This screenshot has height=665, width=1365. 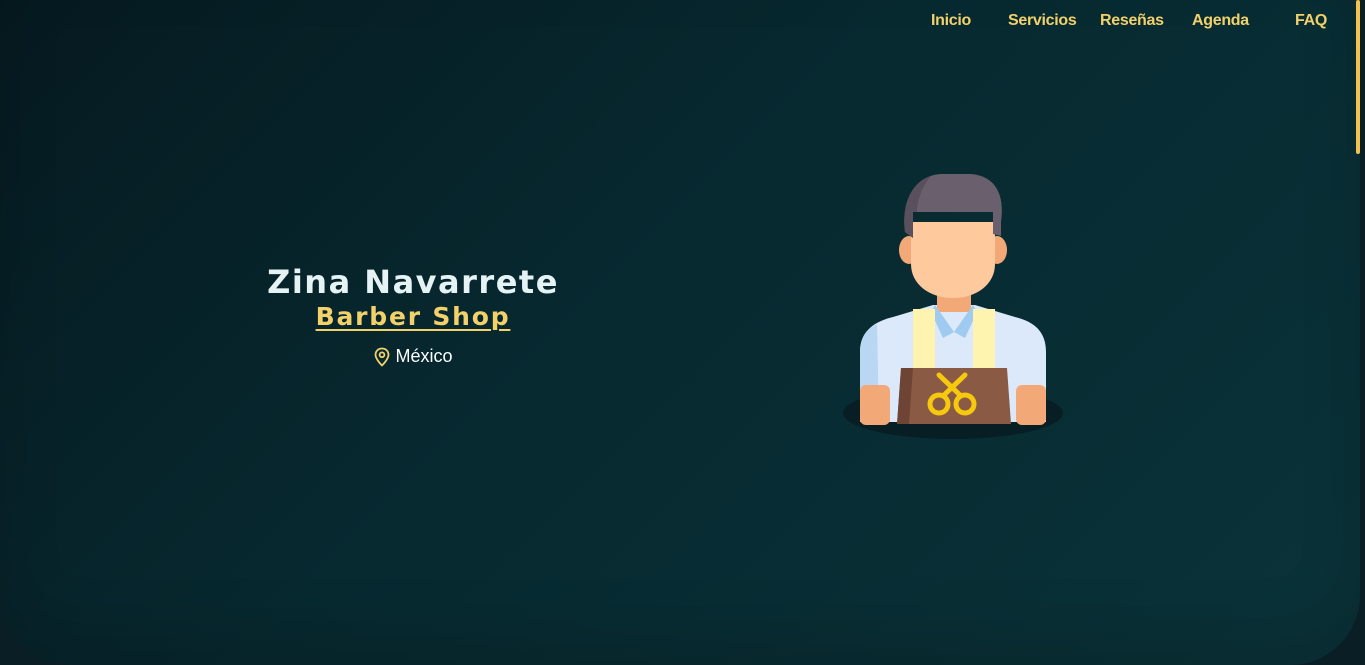 I want to click on hero-title-block: Zina Navarrete Barber Shop México, so click(x=413, y=314).